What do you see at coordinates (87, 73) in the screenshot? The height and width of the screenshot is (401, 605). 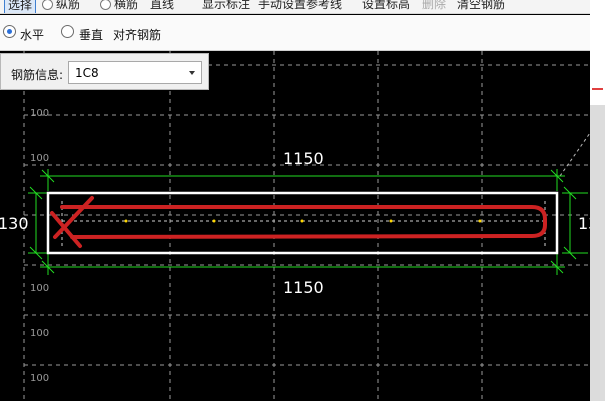 I see `rebar-info-value: 1C8` at bounding box center [87, 73].